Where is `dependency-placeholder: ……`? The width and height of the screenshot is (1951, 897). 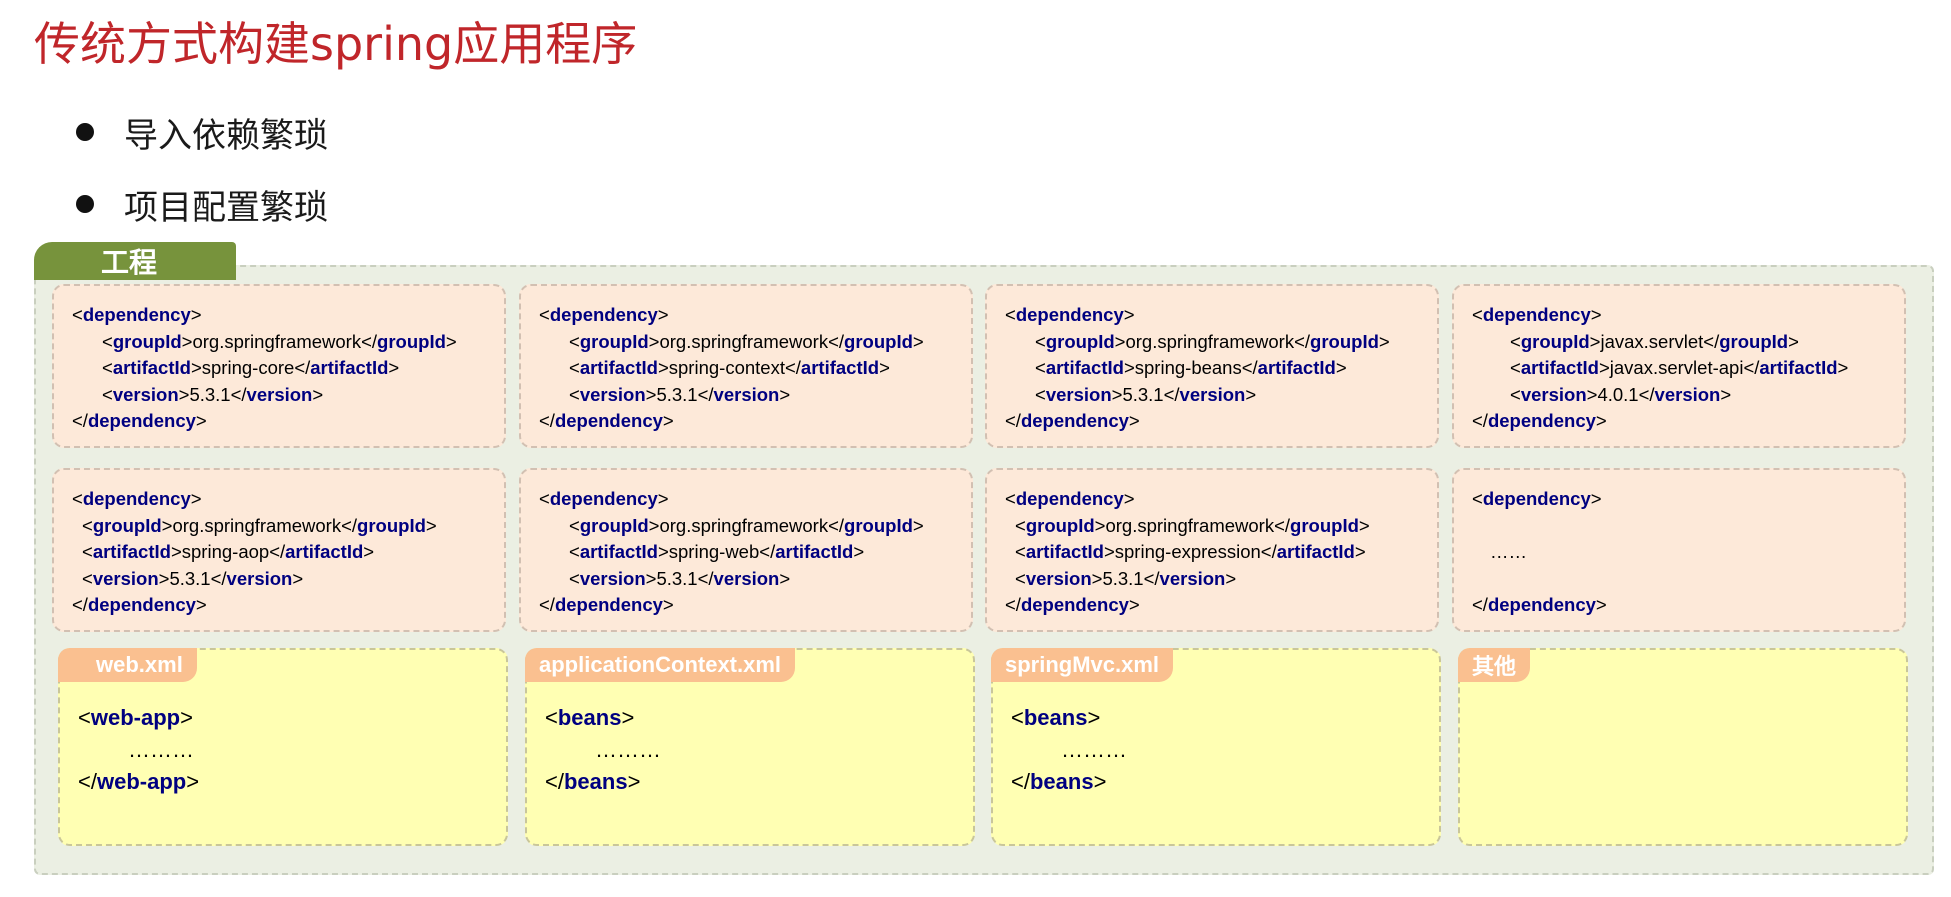 dependency-placeholder: …… is located at coordinates (1508, 551).